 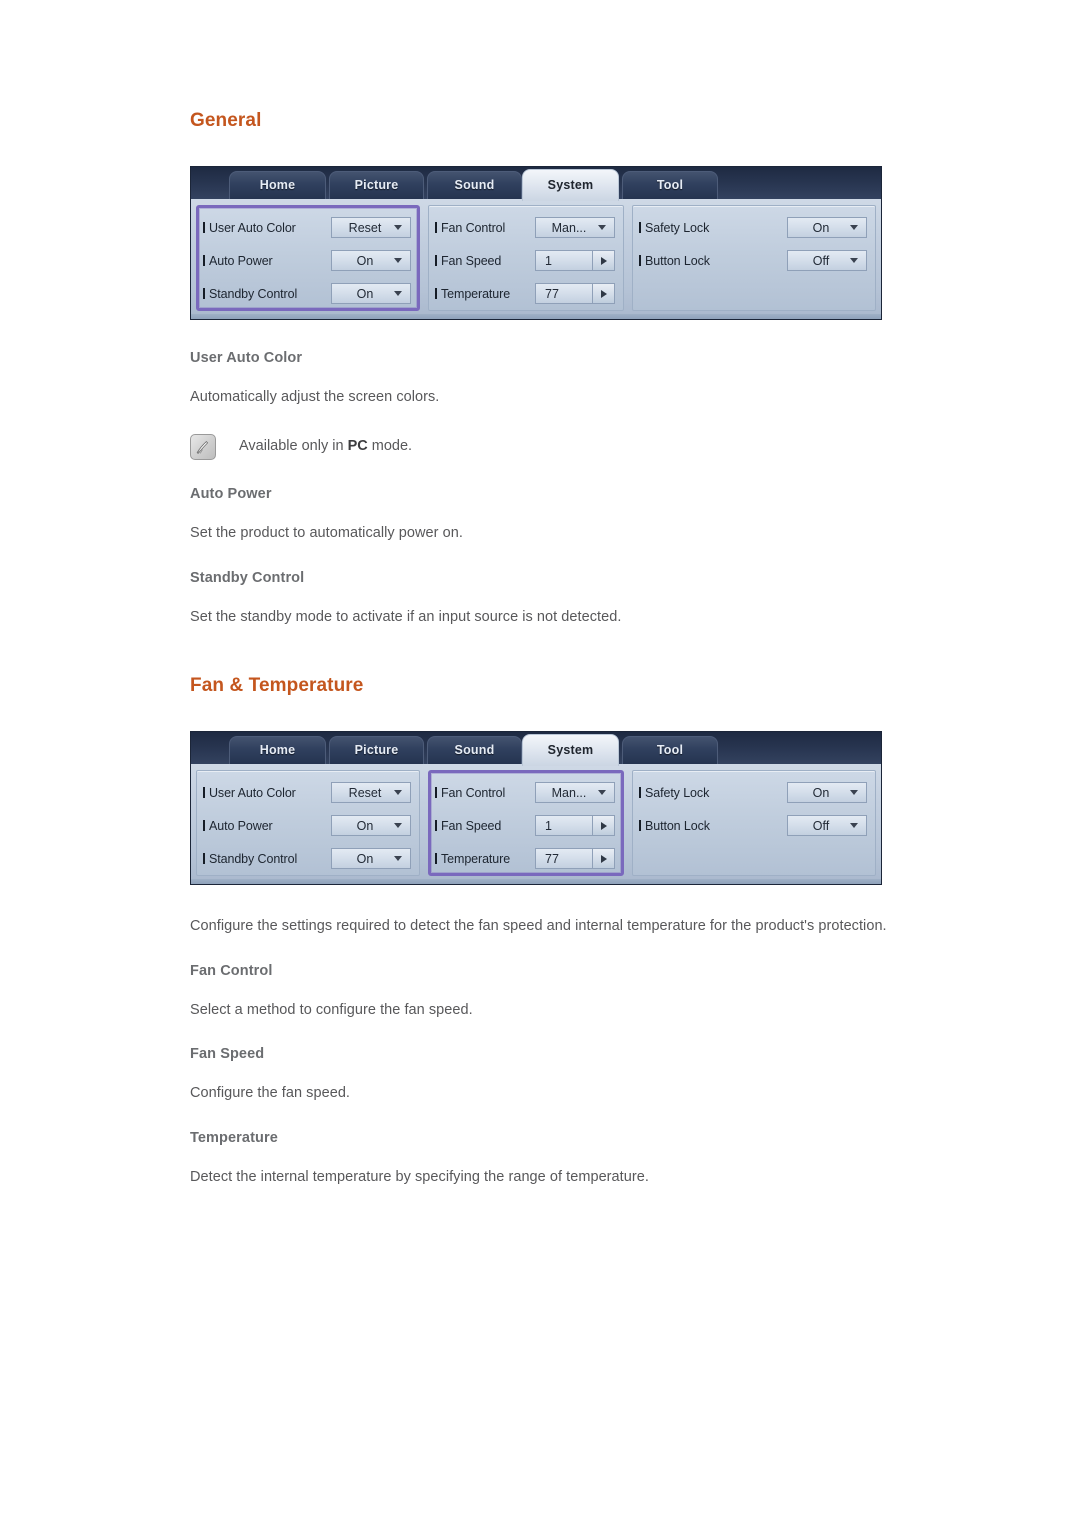 I want to click on triangle-right-glyph, so click(x=603, y=825).